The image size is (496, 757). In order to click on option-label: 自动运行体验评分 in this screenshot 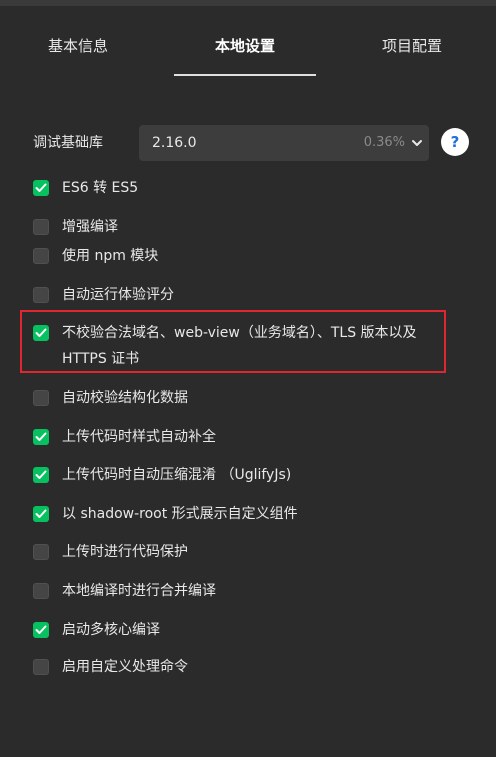, I will do `click(118, 295)`.